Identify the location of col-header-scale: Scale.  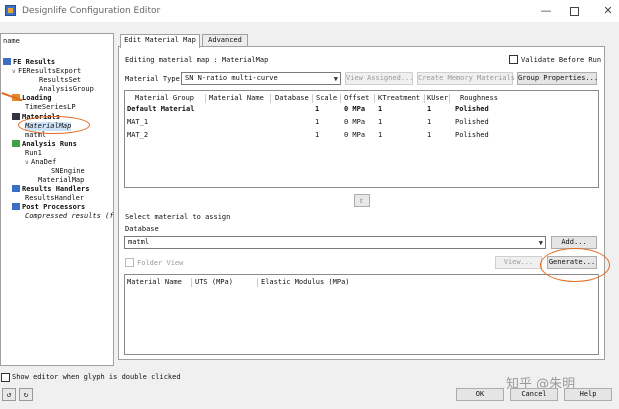
(326, 98).